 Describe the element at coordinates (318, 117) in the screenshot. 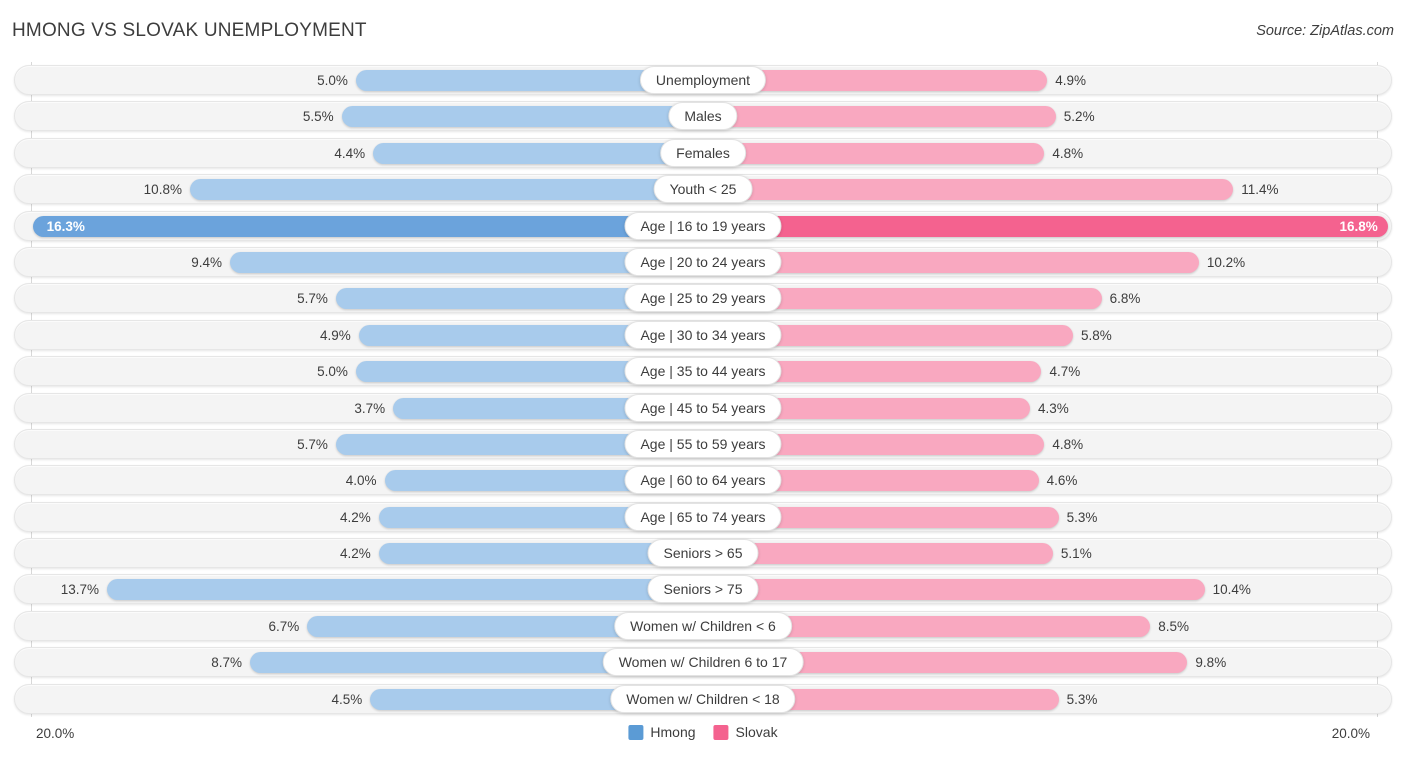

I see `value-label-hmong: 5.5%` at that location.